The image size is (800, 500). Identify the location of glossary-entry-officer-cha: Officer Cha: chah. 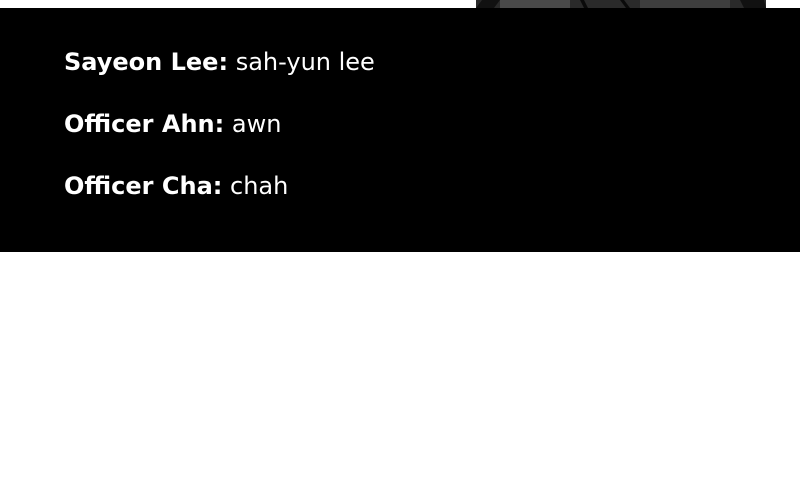
(176, 186).